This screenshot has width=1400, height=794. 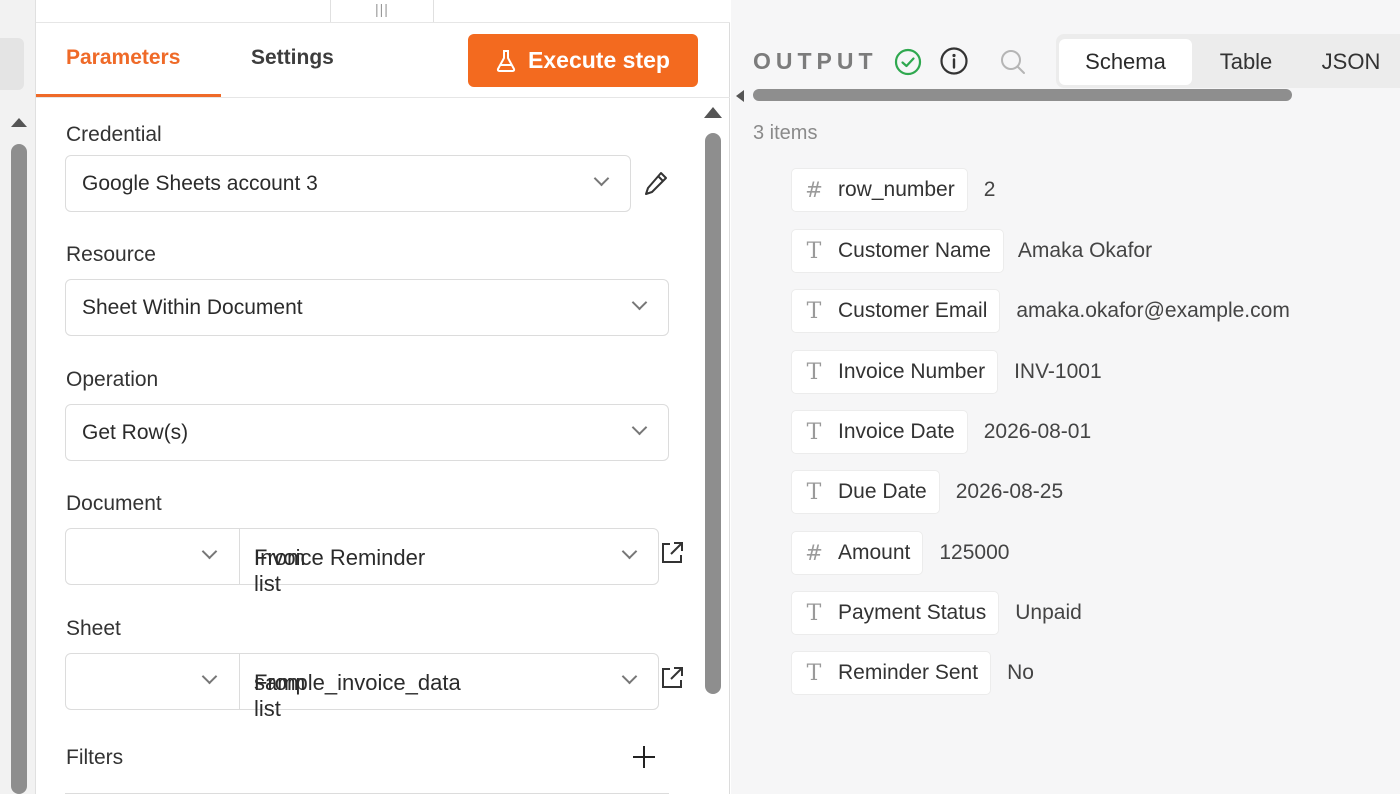 What do you see at coordinates (95, 757) in the screenshot?
I see `filters-label: Filters` at bounding box center [95, 757].